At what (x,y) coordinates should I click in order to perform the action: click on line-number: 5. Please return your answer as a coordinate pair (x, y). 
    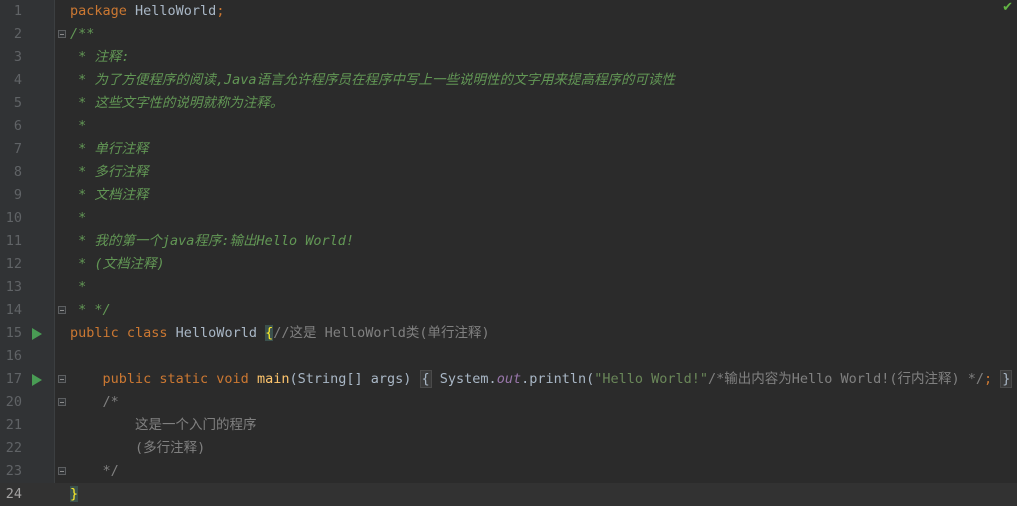
    Looking at the image, I should click on (17, 103).